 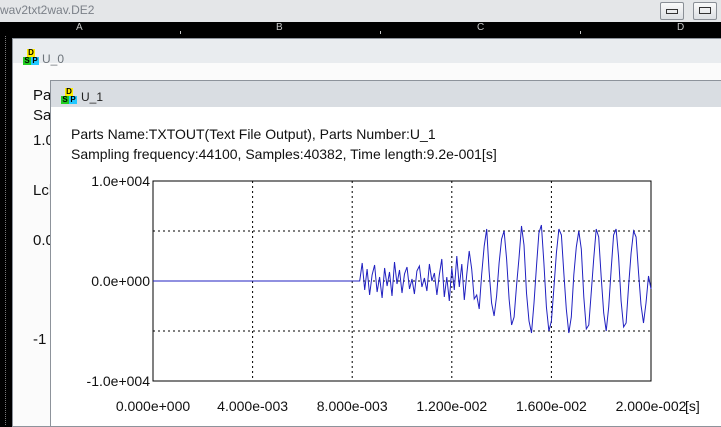 What do you see at coordinates (120, 181) in the screenshot?
I see `y-tick-label: 1.0e+004` at bounding box center [120, 181].